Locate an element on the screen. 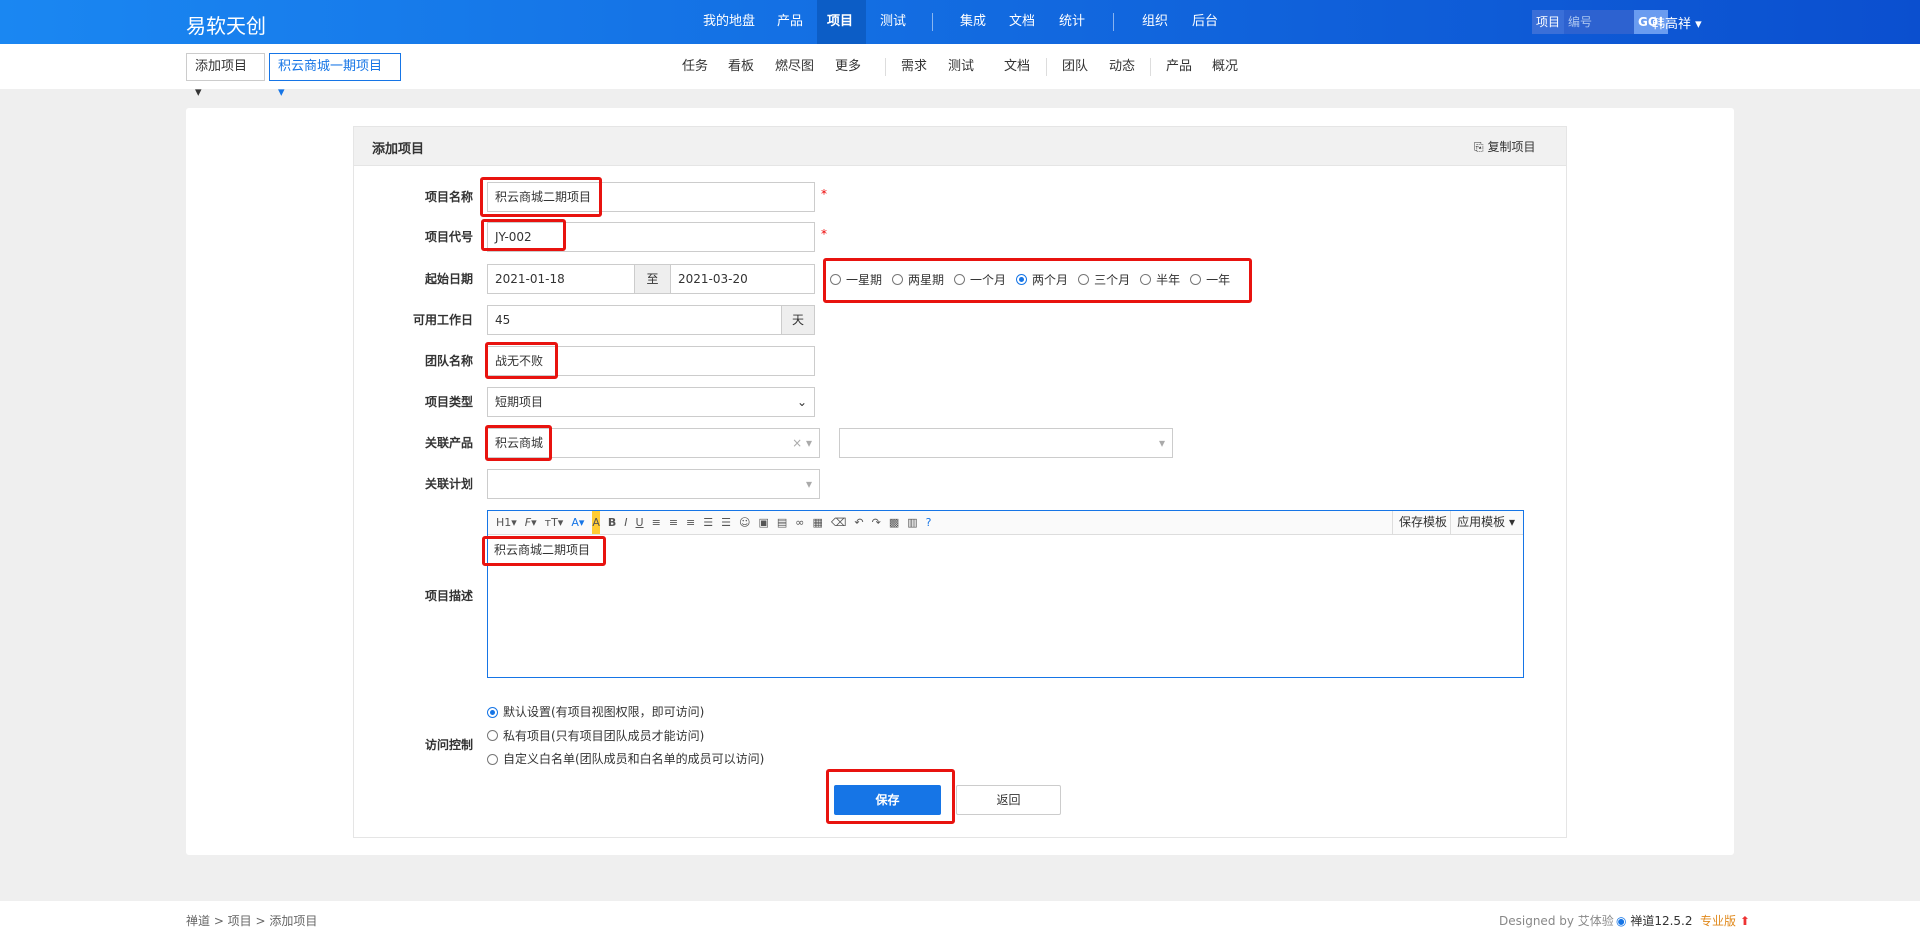 The image size is (1920, 937). subnav-view: 概况 is located at coordinates (1225, 66).